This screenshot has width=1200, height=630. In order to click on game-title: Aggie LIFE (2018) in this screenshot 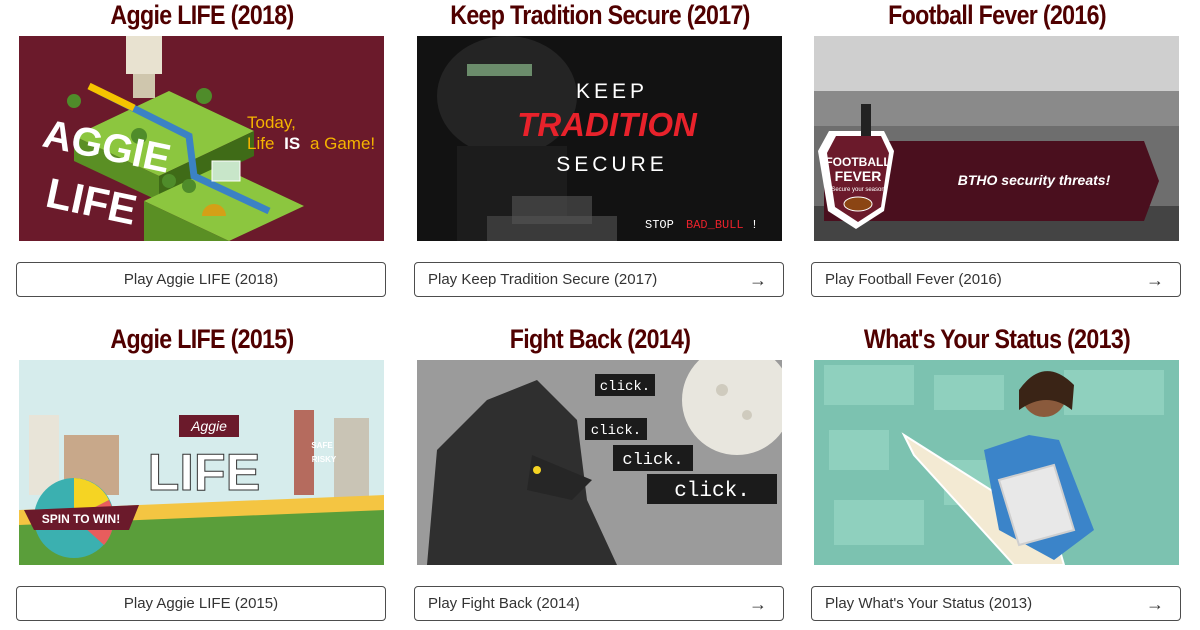, I will do `click(202, 15)`.